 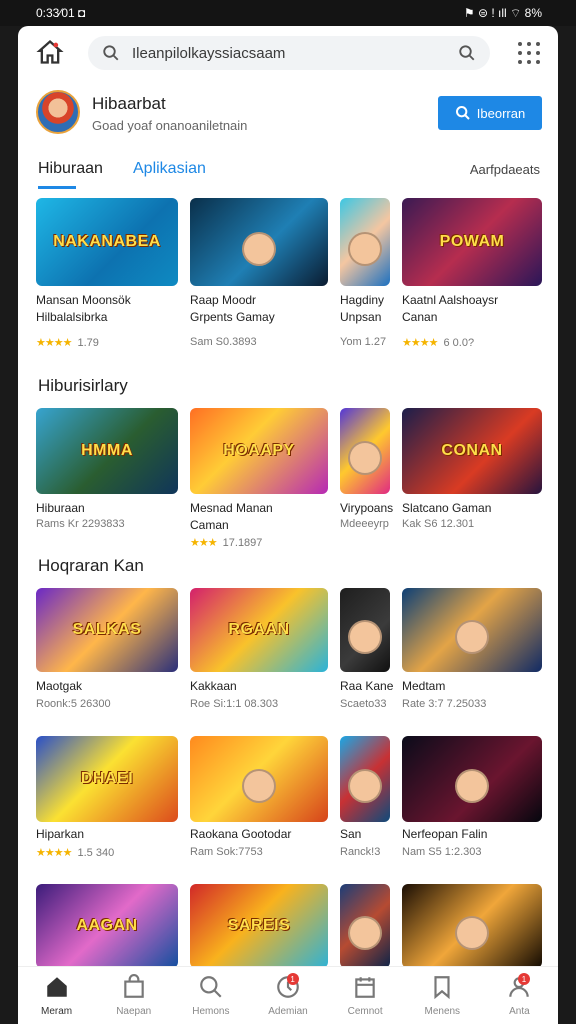 I want to click on nav-label: Ademian, so click(x=288, y=1011).